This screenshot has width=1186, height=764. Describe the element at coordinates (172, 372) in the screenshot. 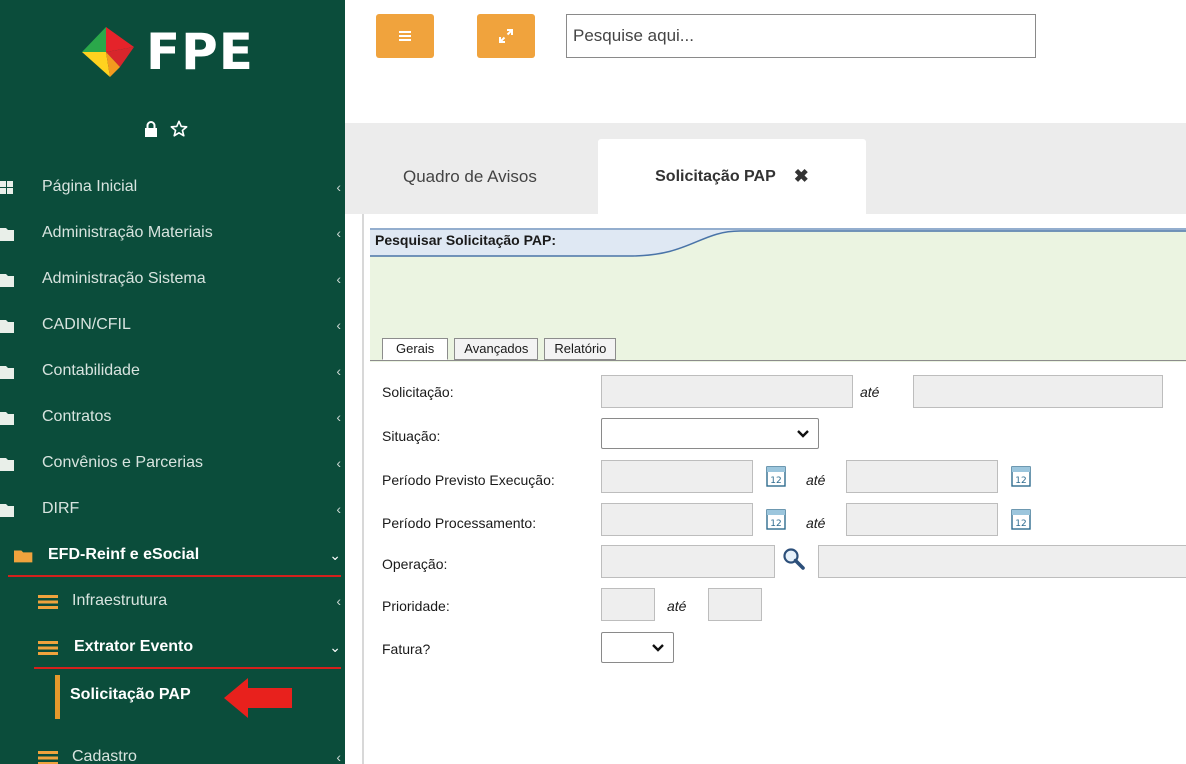

I see `sidebar-item-contabilidade: Contabilidade ‹` at that location.